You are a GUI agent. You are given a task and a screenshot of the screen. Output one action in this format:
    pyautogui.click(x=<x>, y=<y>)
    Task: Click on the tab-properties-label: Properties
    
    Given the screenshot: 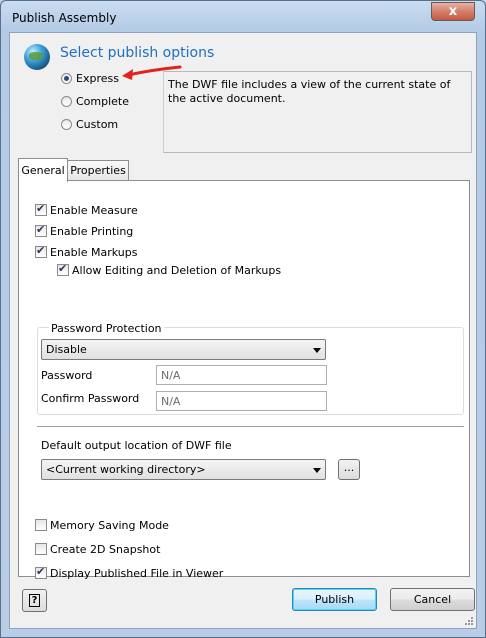 What is the action you would take?
    pyautogui.click(x=98, y=170)
    